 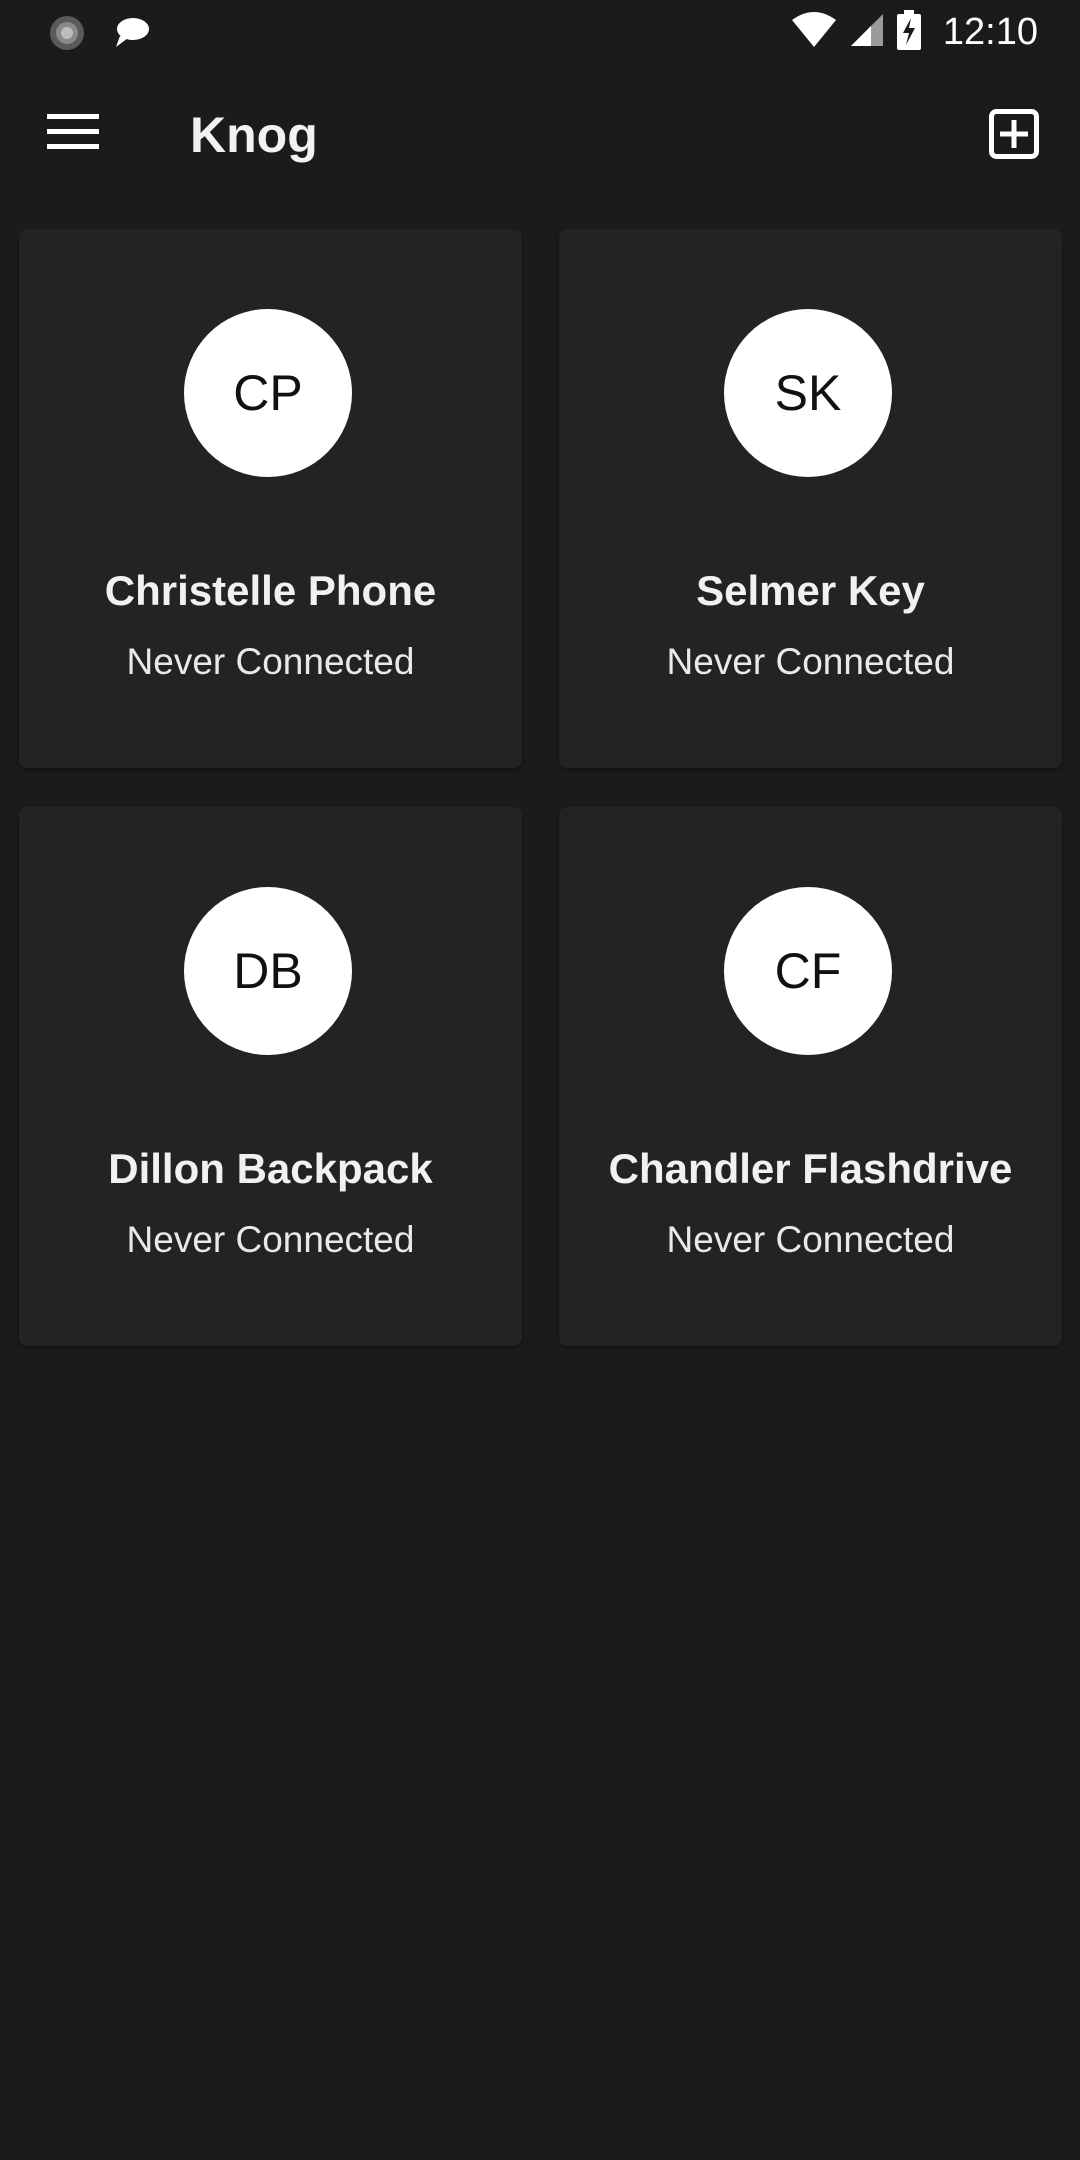 I want to click on device-name: Christelle Phone, so click(x=270, y=590).